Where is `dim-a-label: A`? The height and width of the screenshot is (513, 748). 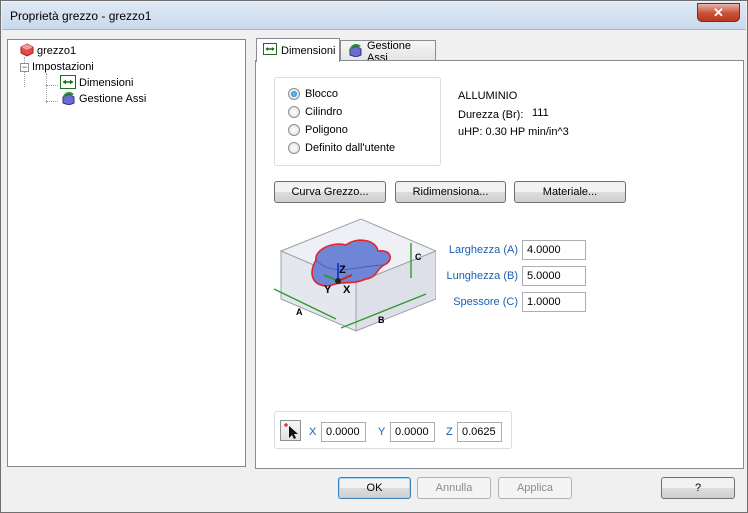 dim-a-label: A is located at coordinates (299, 312).